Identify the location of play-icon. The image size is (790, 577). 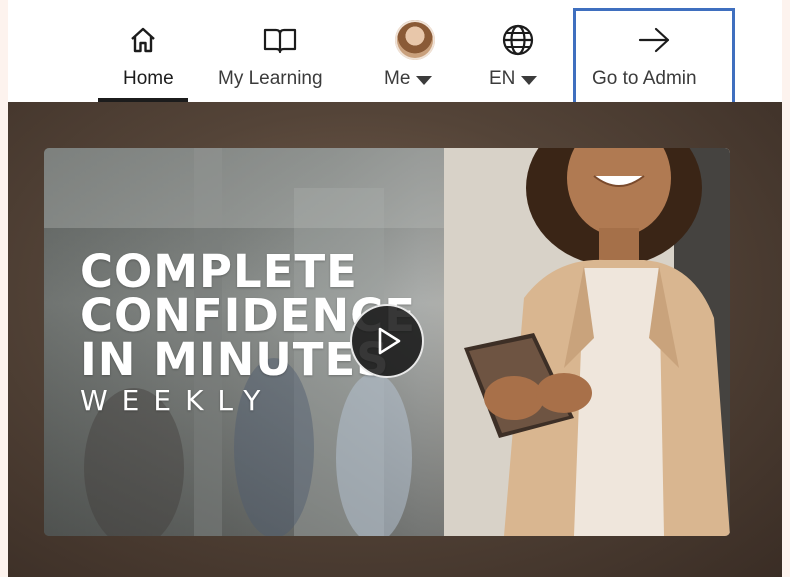
(389, 341).